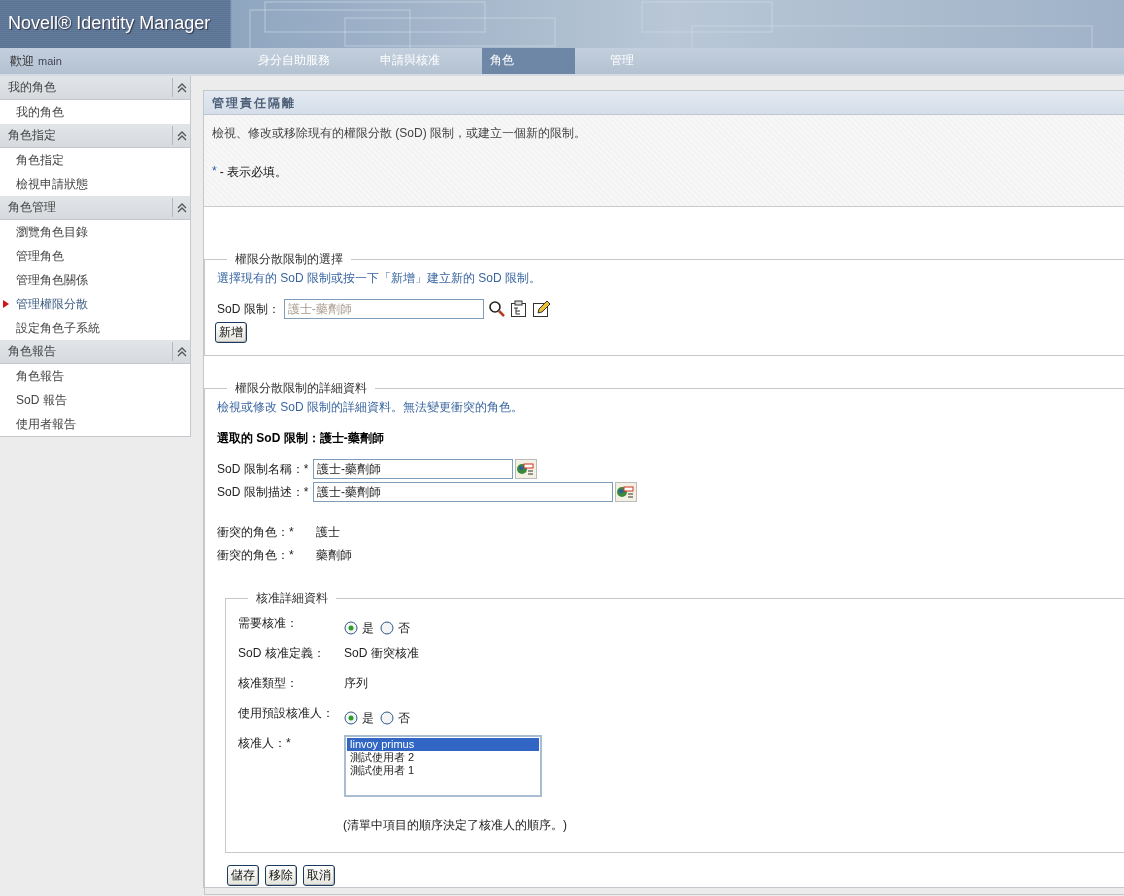 The width and height of the screenshot is (1124, 896). What do you see at coordinates (289, 259) in the screenshot?
I see `fieldset-legend: 權限分散限制的選擇` at bounding box center [289, 259].